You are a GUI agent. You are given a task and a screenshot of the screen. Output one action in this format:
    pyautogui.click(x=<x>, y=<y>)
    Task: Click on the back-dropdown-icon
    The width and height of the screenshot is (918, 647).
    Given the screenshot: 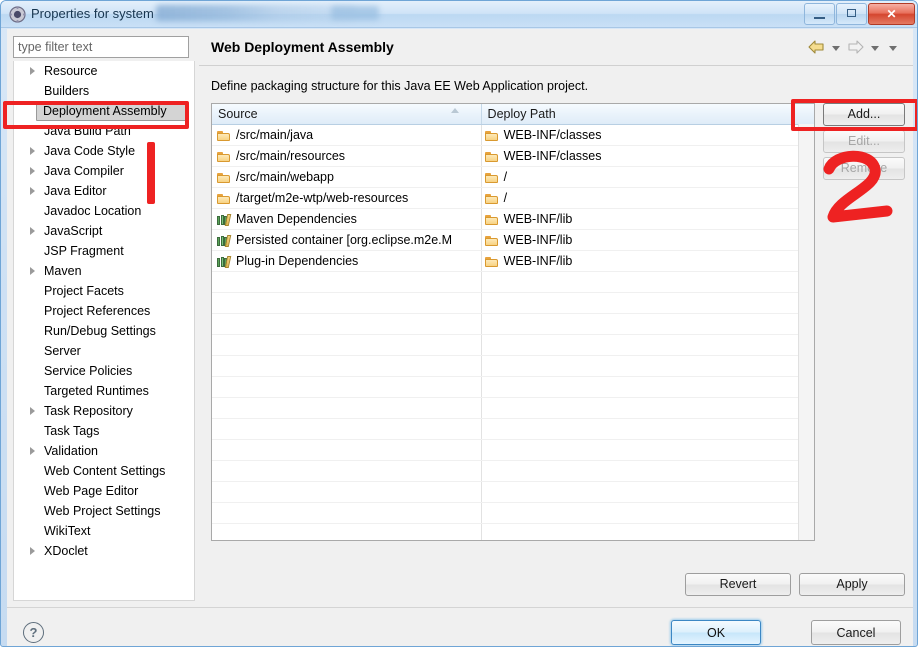 What is the action you would take?
    pyautogui.click(x=836, y=48)
    